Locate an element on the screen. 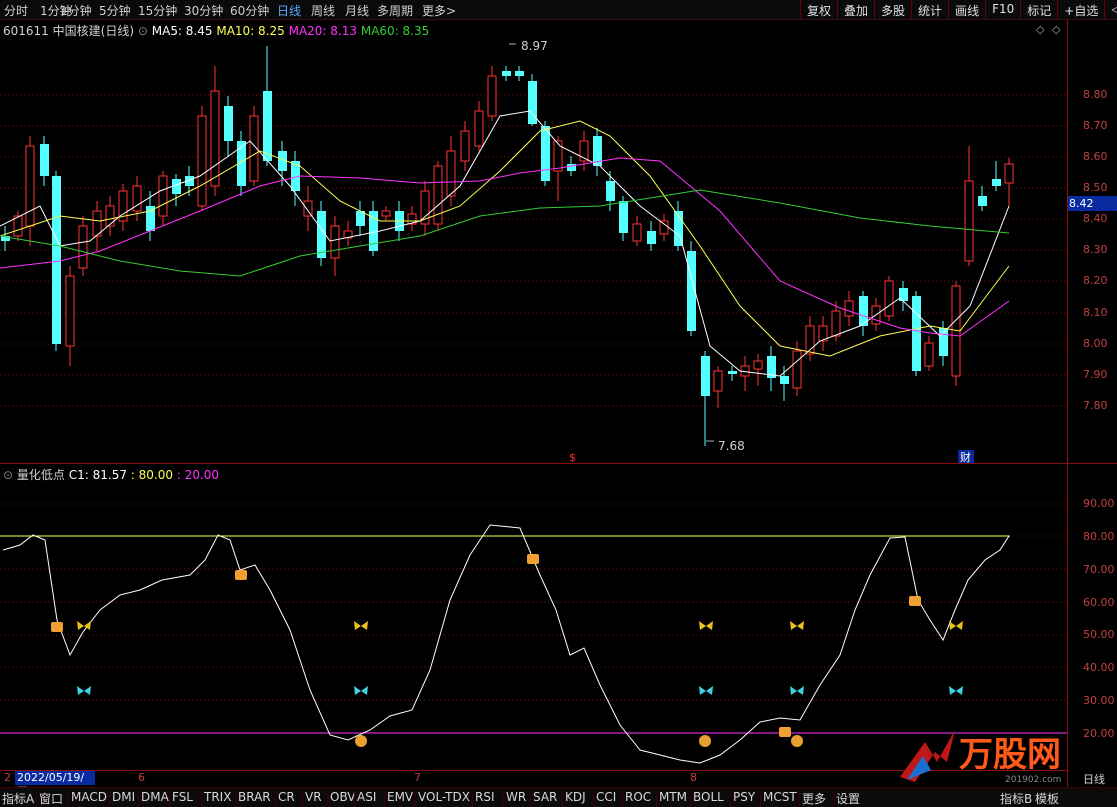  axis-divider is located at coordinates (1067, 403).